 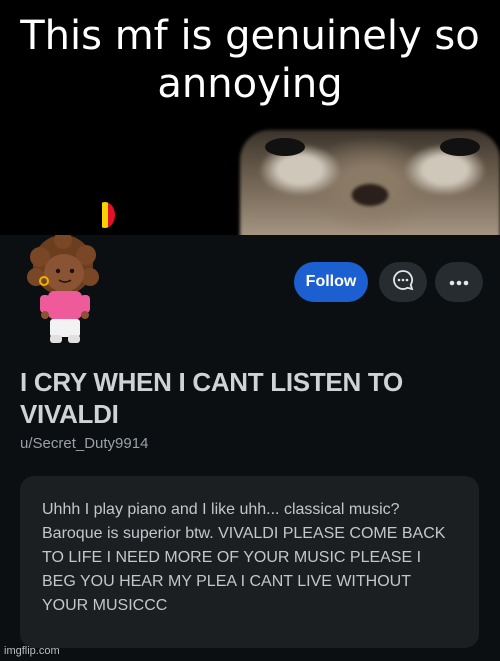 I want to click on cat-eye-left, so click(x=285, y=147).